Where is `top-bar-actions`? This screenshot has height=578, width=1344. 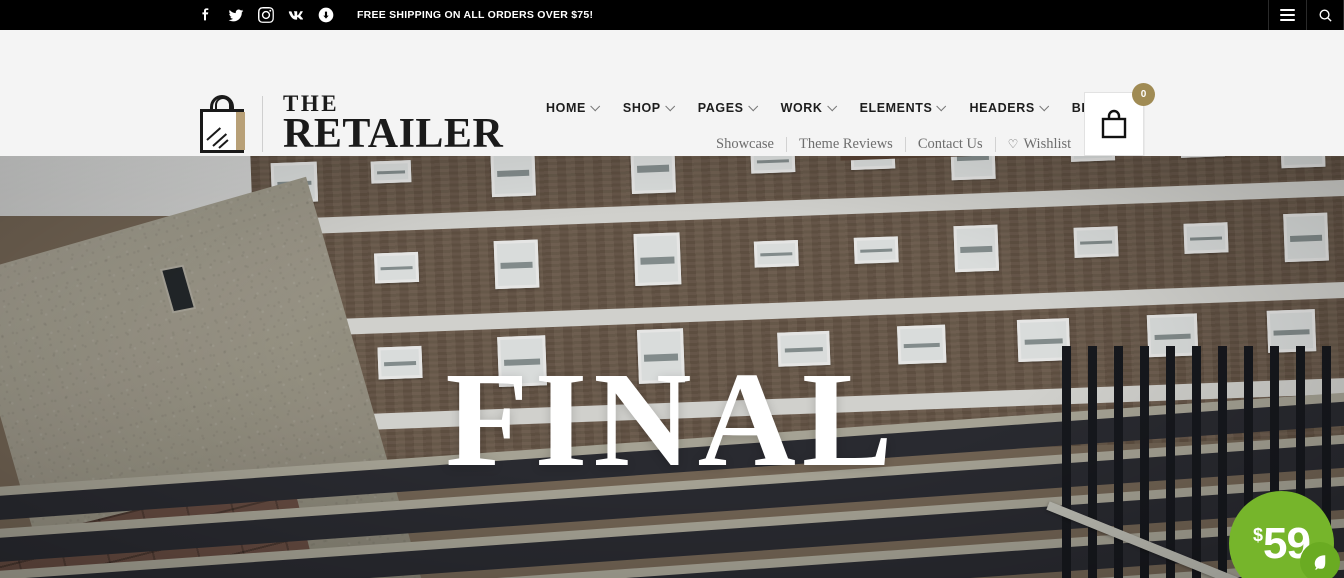
top-bar-actions is located at coordinates (1306, 15).